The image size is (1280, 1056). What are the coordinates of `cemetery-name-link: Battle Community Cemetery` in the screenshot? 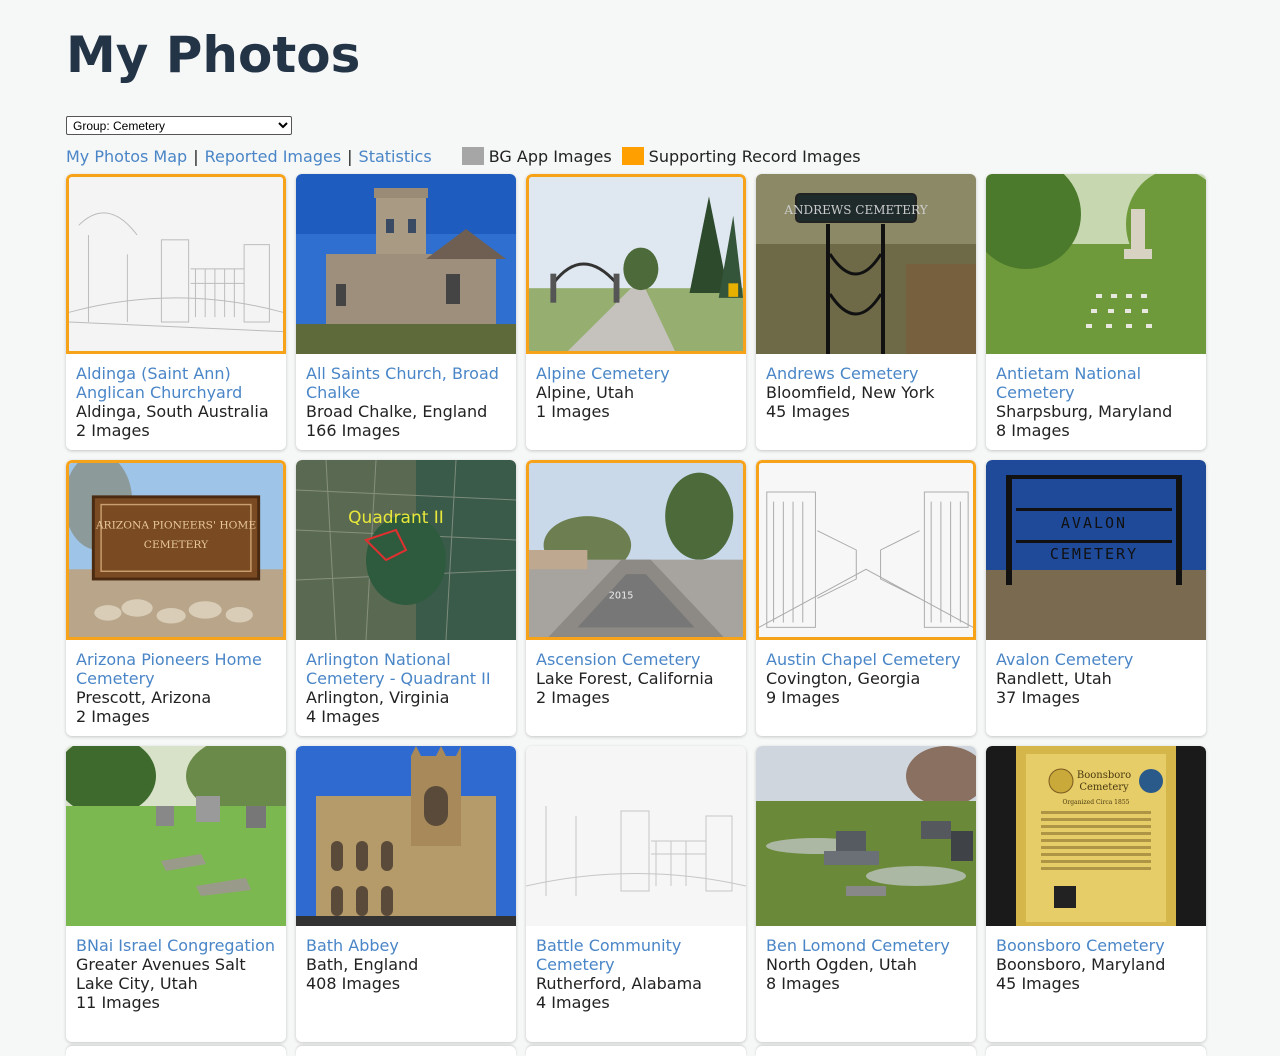 It's located at (636, 955).